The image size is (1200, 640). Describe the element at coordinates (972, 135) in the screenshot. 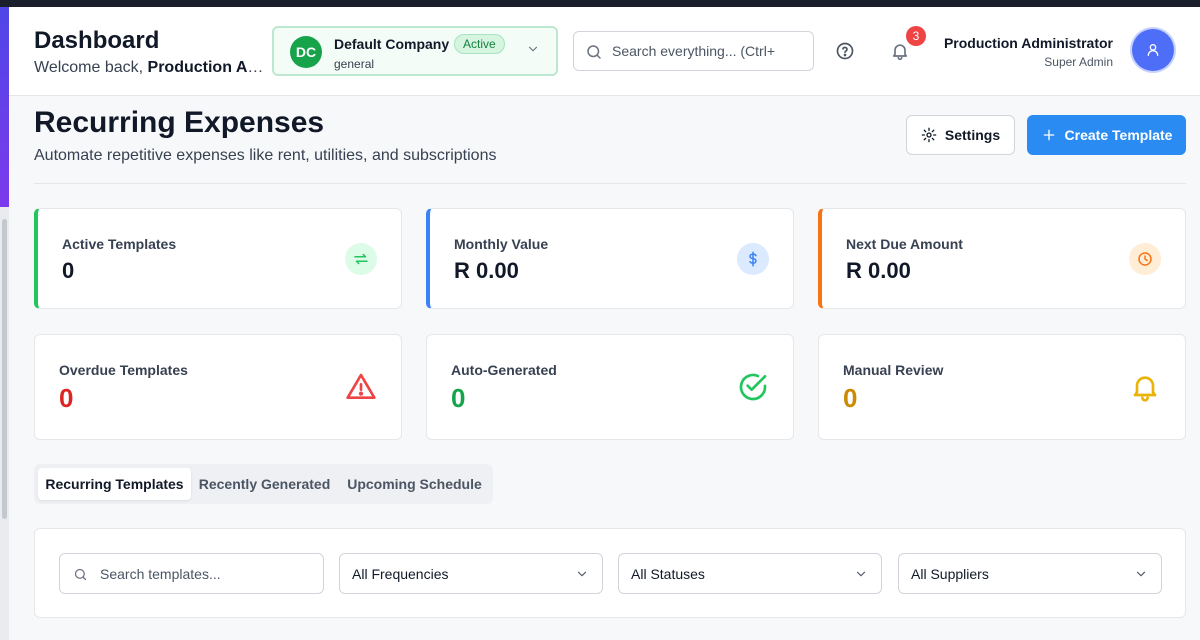

I see `settings-label: Settings` at that location.